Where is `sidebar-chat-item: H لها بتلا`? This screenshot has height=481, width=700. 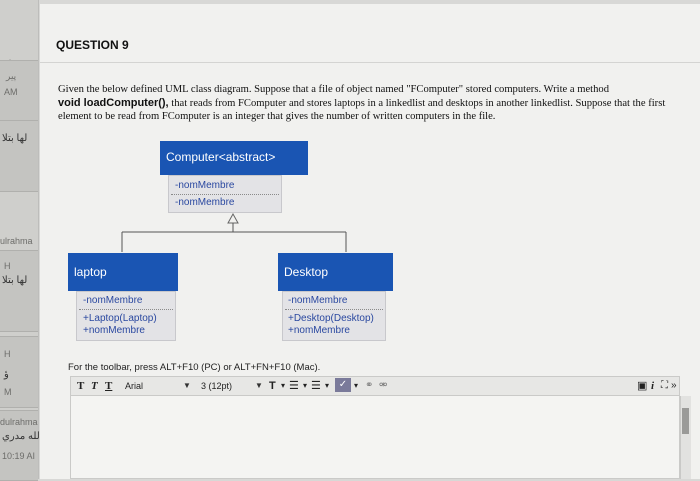 sidebar-chat-item: H لها بتلا is located at coordinates (19, 291).